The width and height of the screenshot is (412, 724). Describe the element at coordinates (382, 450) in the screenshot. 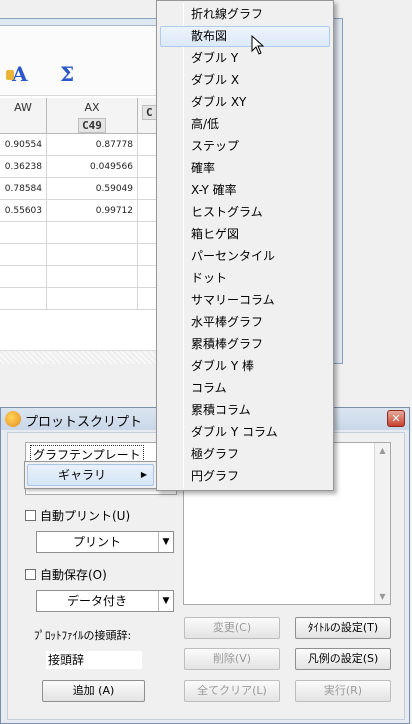

I see `scroll-up-icon: ▲` at that location.